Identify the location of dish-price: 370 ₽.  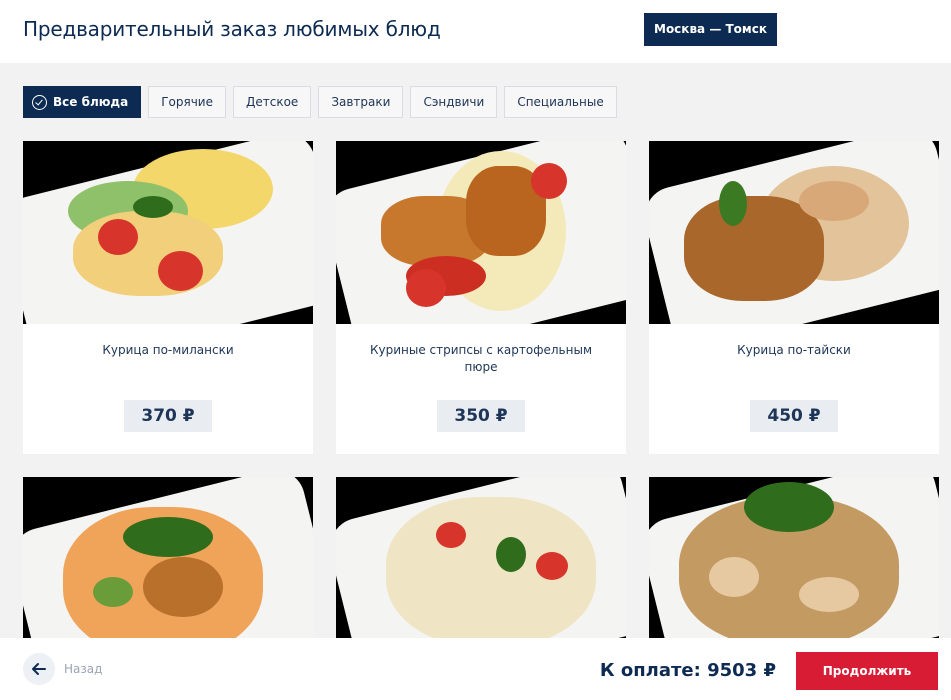
(168, 416).